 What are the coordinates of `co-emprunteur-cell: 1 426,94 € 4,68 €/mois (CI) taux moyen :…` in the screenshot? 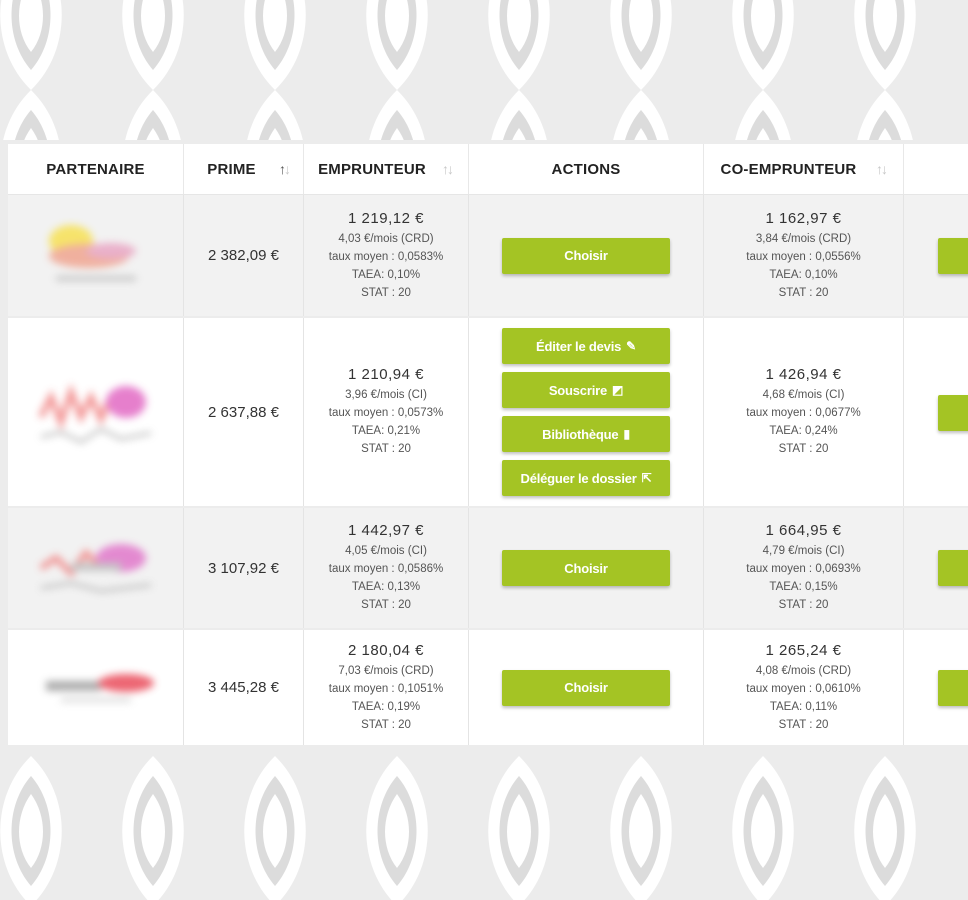 It's located at (804, 412).